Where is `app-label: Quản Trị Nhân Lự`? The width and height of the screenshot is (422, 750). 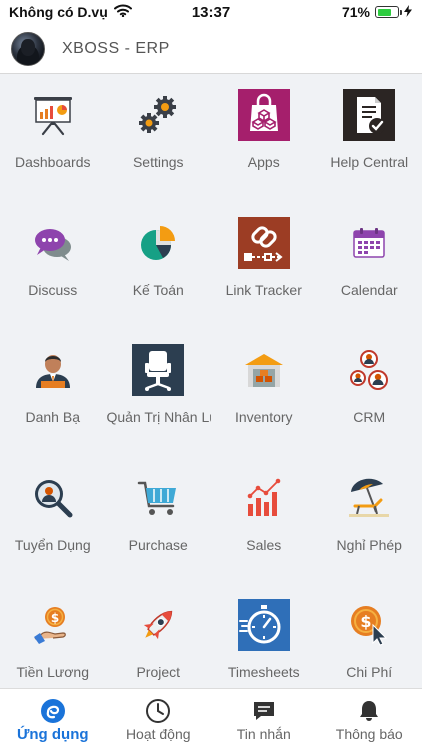
app-label: Quản Trị Nhân Lự is located at coordinates (159, 417).